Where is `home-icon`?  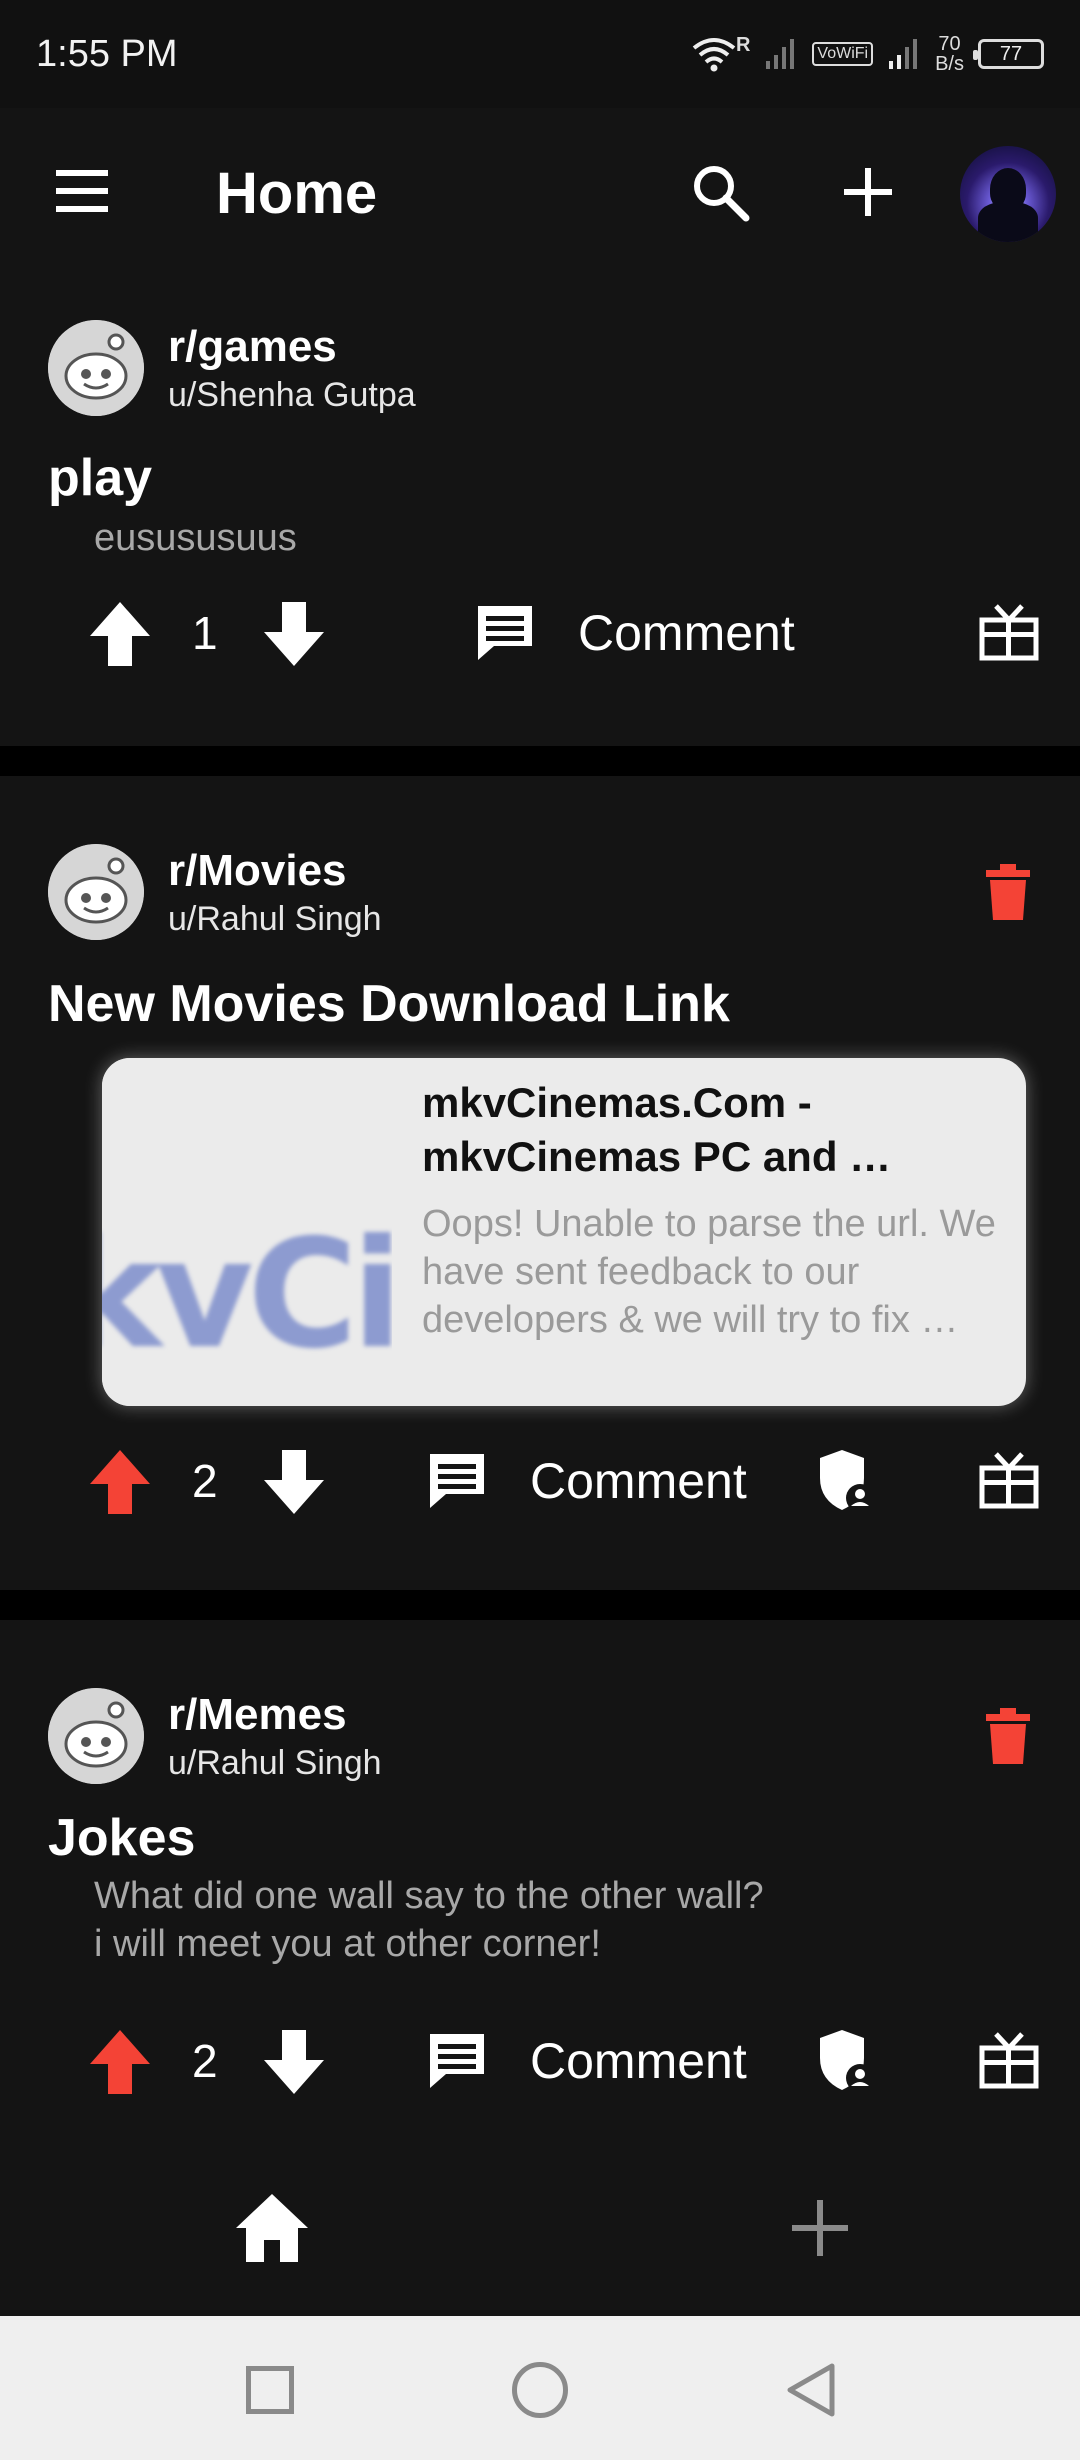 home-icon is located at coordinates (272, 2228).